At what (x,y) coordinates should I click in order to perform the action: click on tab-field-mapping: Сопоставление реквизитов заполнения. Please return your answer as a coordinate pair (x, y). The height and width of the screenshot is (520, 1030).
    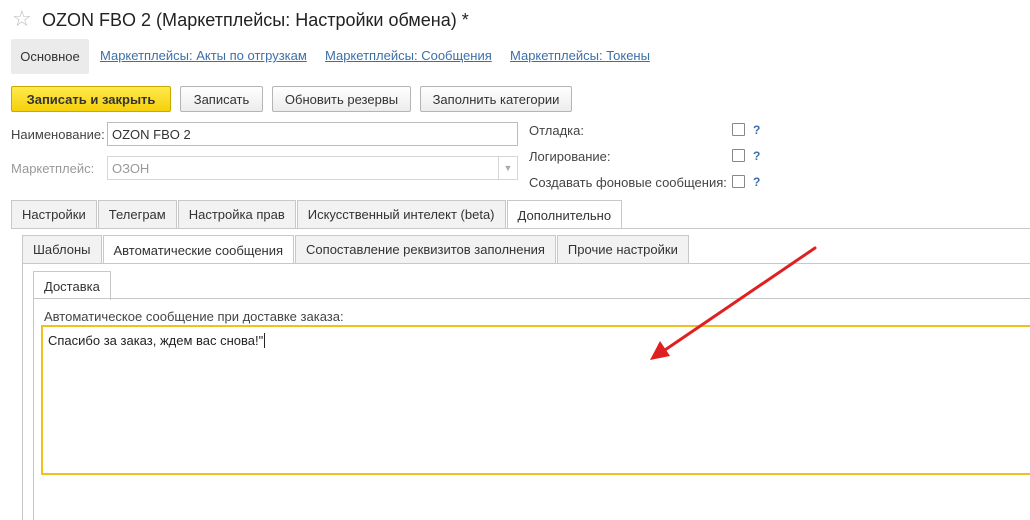
    Looking at the image, I should click on (425, 249).